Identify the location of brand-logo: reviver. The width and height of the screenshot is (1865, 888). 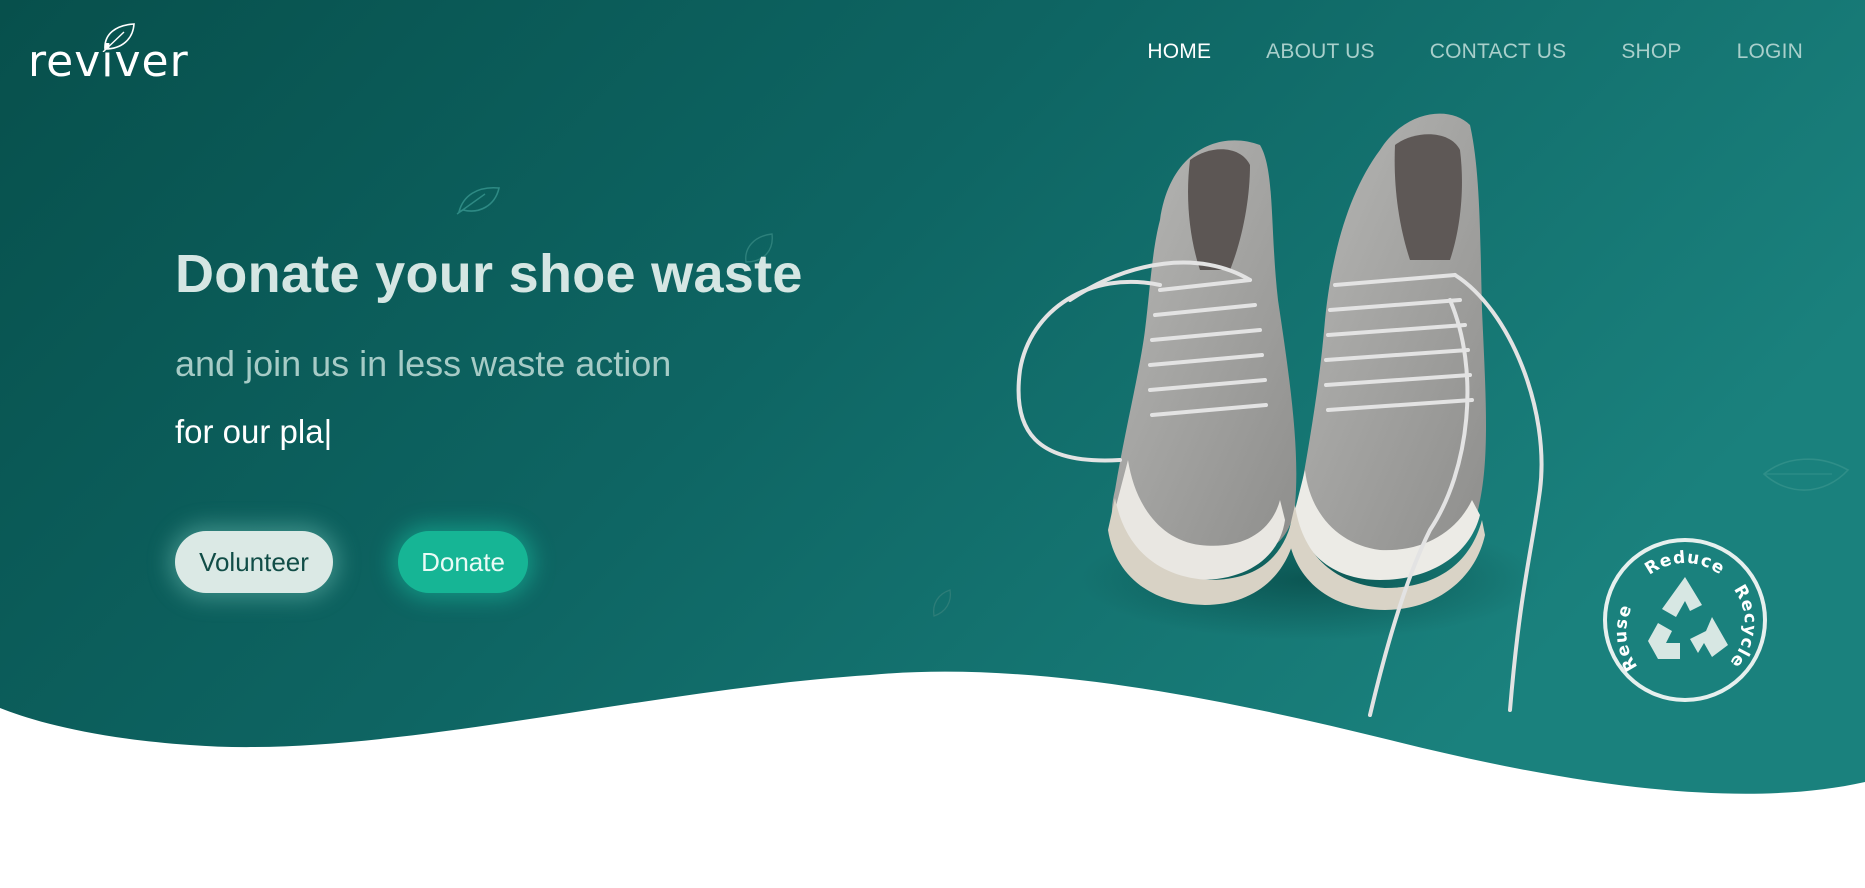
(108, 57).